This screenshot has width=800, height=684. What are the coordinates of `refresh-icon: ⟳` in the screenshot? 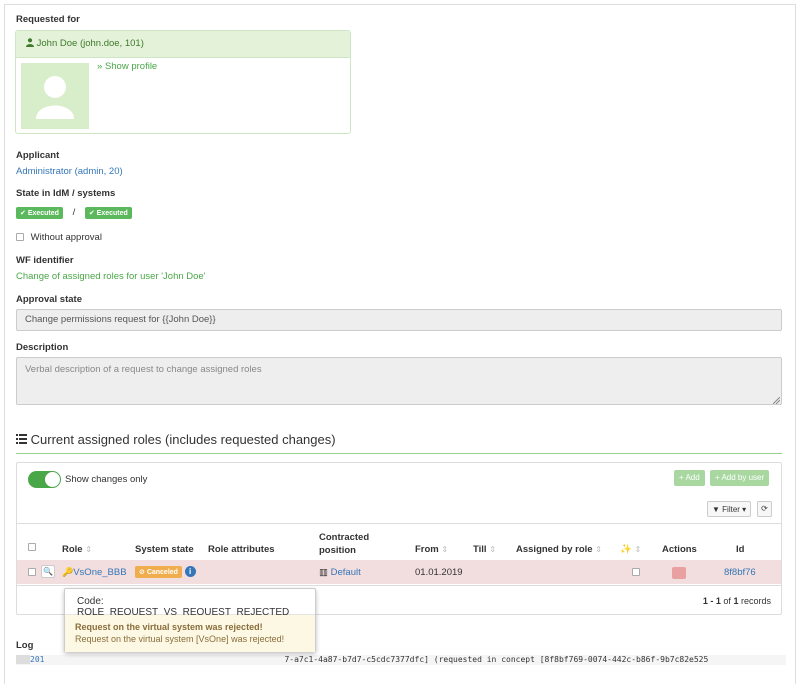 It's located at (764, 508).